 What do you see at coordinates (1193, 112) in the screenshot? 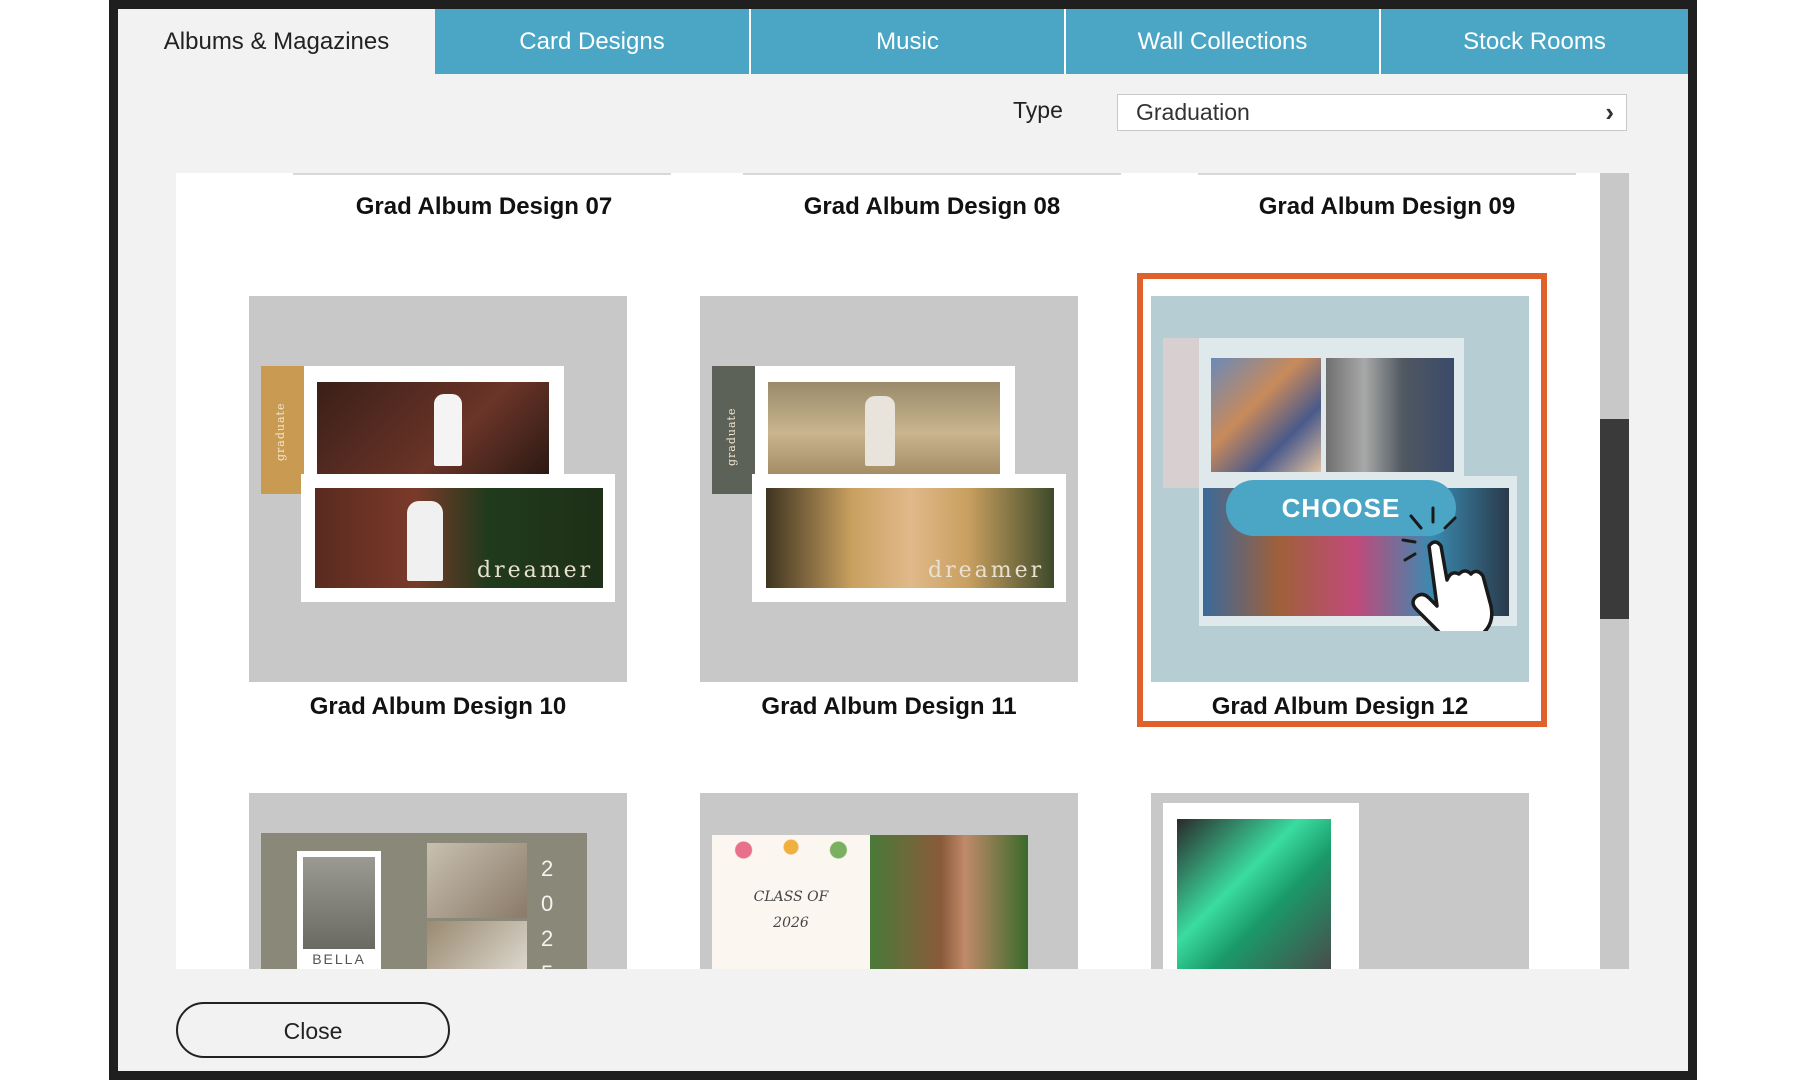
I see `type-dropdown-value: Graduation` at bounding box center [1193, 112].